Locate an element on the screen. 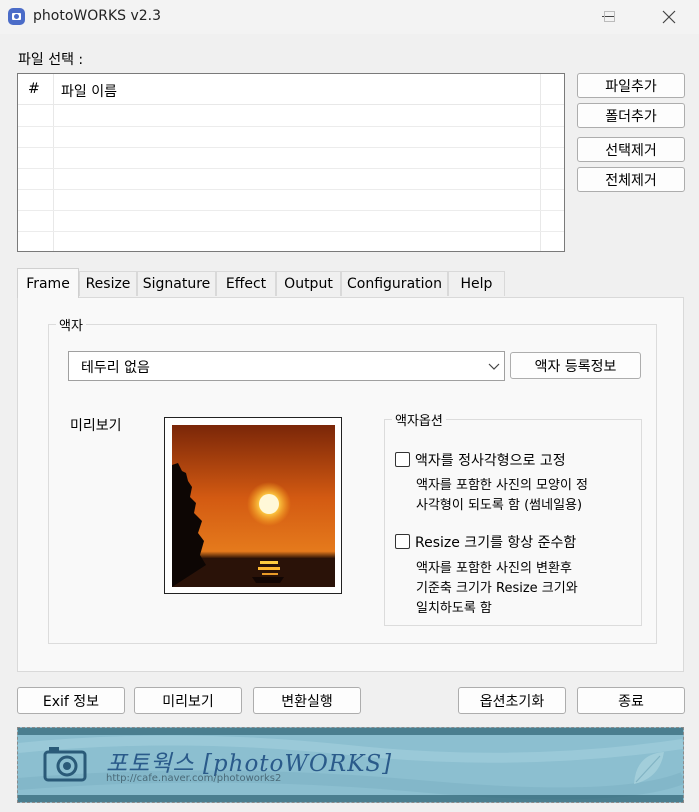 The image size is (699, 812). close-button is located at coordinates (669, 17).